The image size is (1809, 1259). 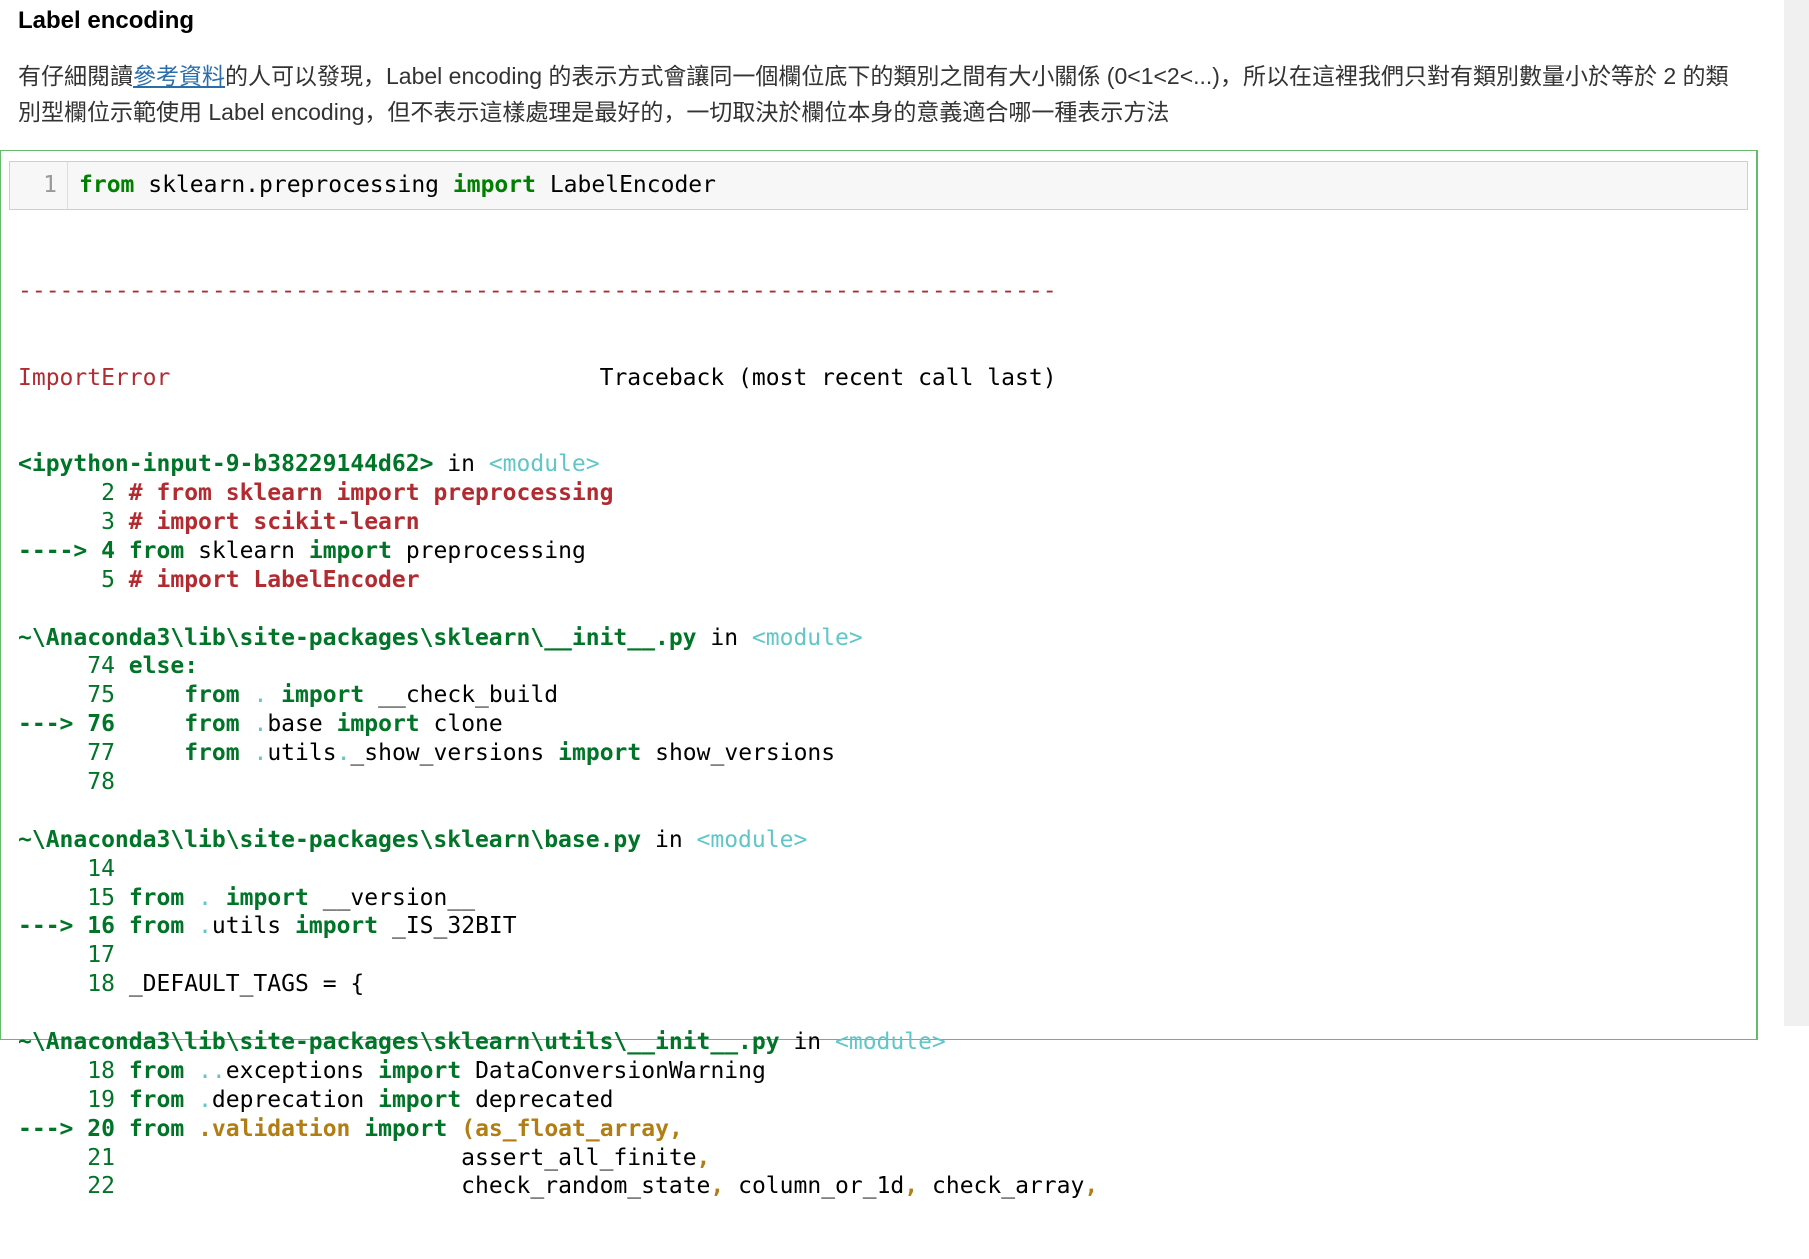 I want to click on code-token: _show_versions, so click(x=447, y=753).